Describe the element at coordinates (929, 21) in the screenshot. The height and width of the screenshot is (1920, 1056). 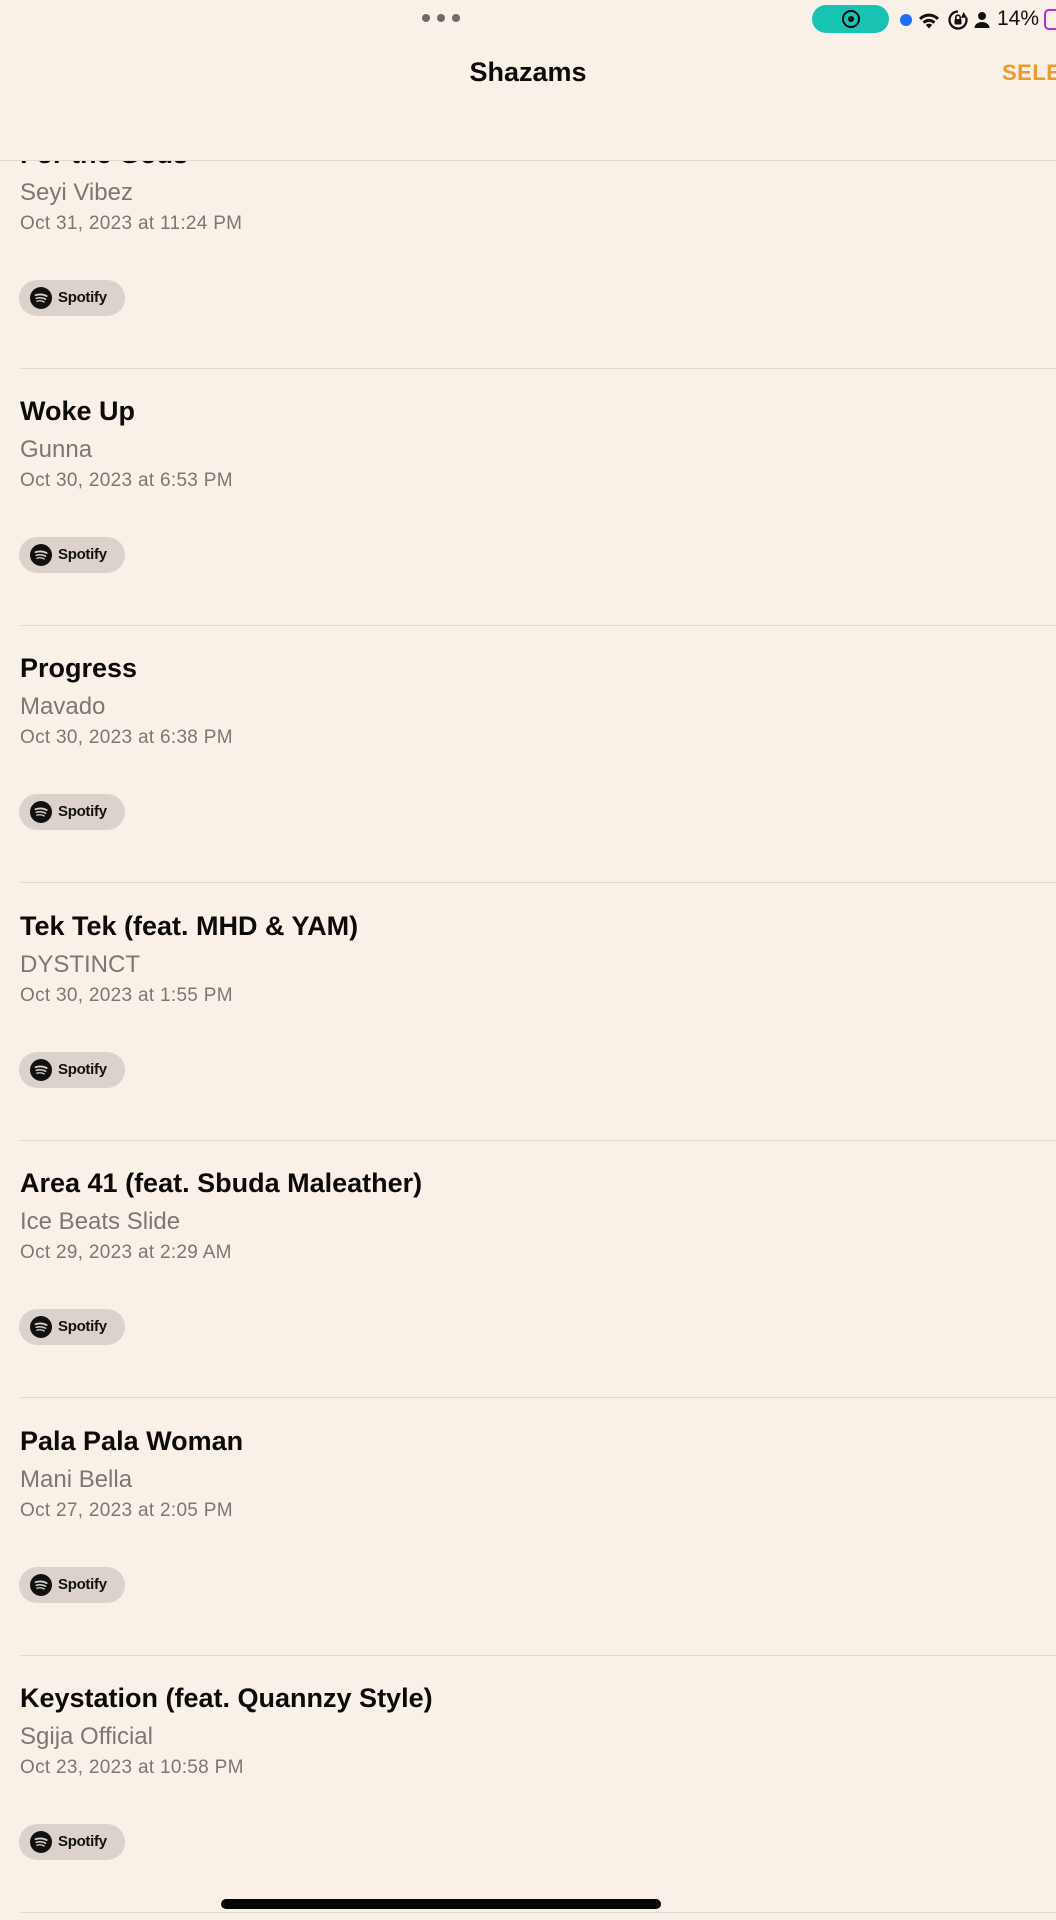
I see `wifi-icon` at that location.